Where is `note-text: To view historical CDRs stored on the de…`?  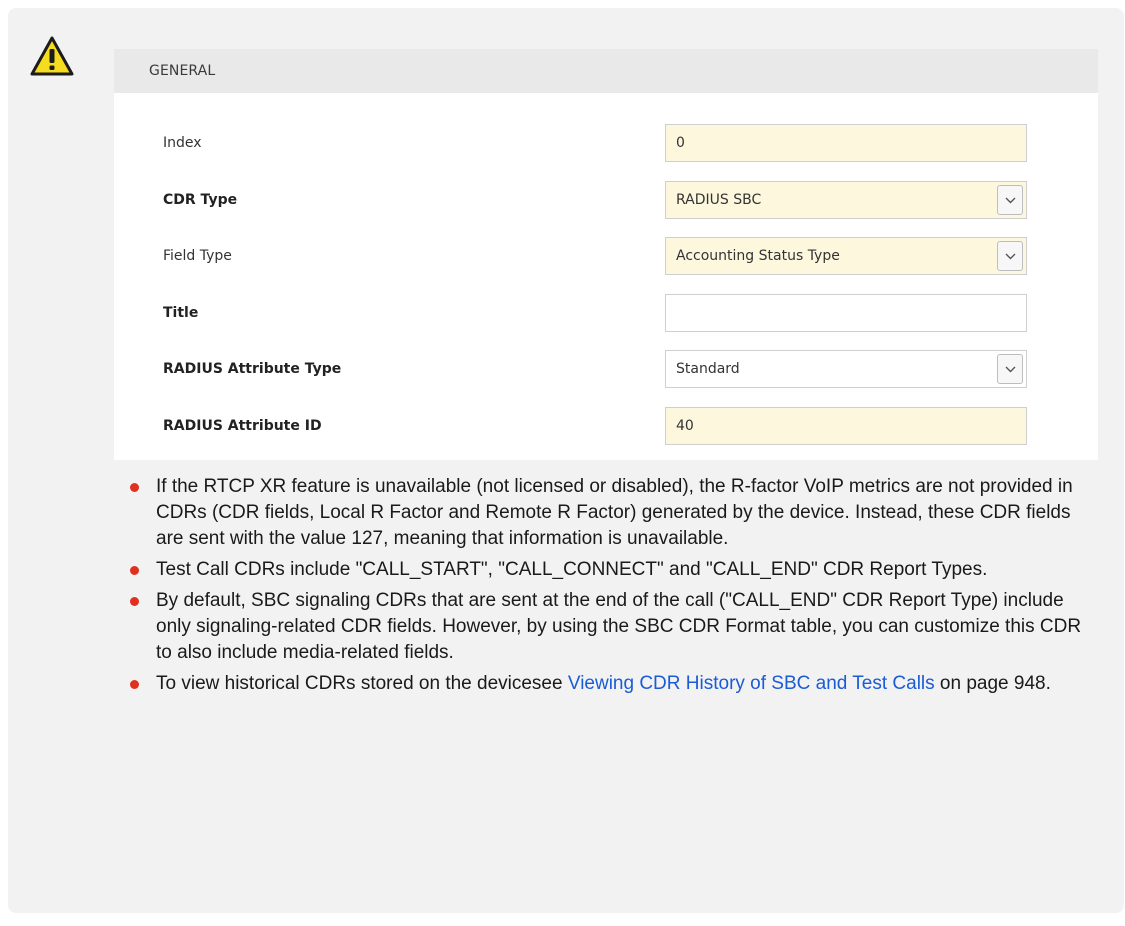
note-text: To view historical CDRs stored on the de… is located at coordinates (362, 683).